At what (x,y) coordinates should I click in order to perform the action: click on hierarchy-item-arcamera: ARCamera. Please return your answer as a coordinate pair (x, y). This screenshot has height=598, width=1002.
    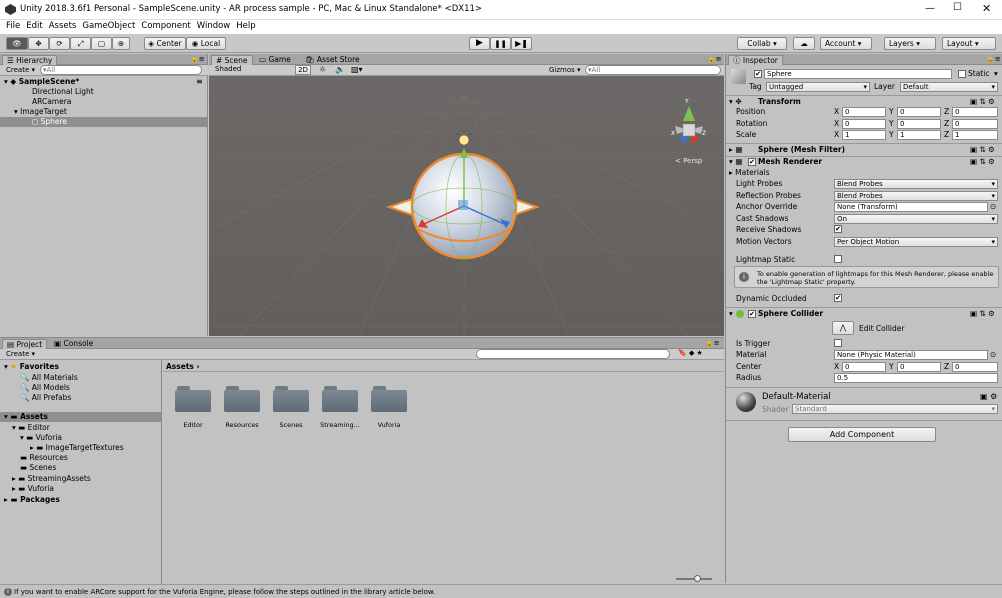
    Looking at the image, I should click on (51, 101).